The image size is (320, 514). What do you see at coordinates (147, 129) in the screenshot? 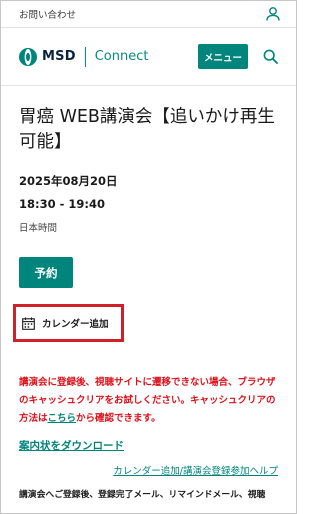
I see `event-title: 胃癌 WEB講演会【追いかけ再生可能】` at bounding box center [147, 129].